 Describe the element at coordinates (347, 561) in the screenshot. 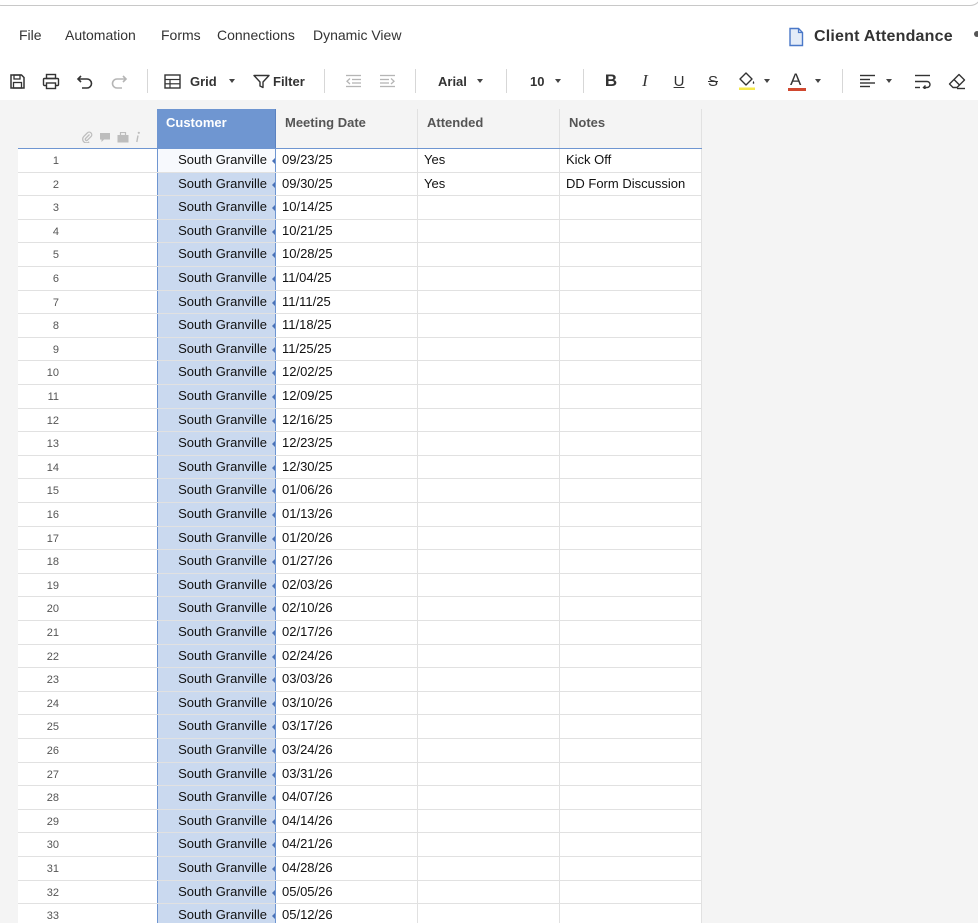

I see `cell-meeting-date: 01/27/26` at that location.